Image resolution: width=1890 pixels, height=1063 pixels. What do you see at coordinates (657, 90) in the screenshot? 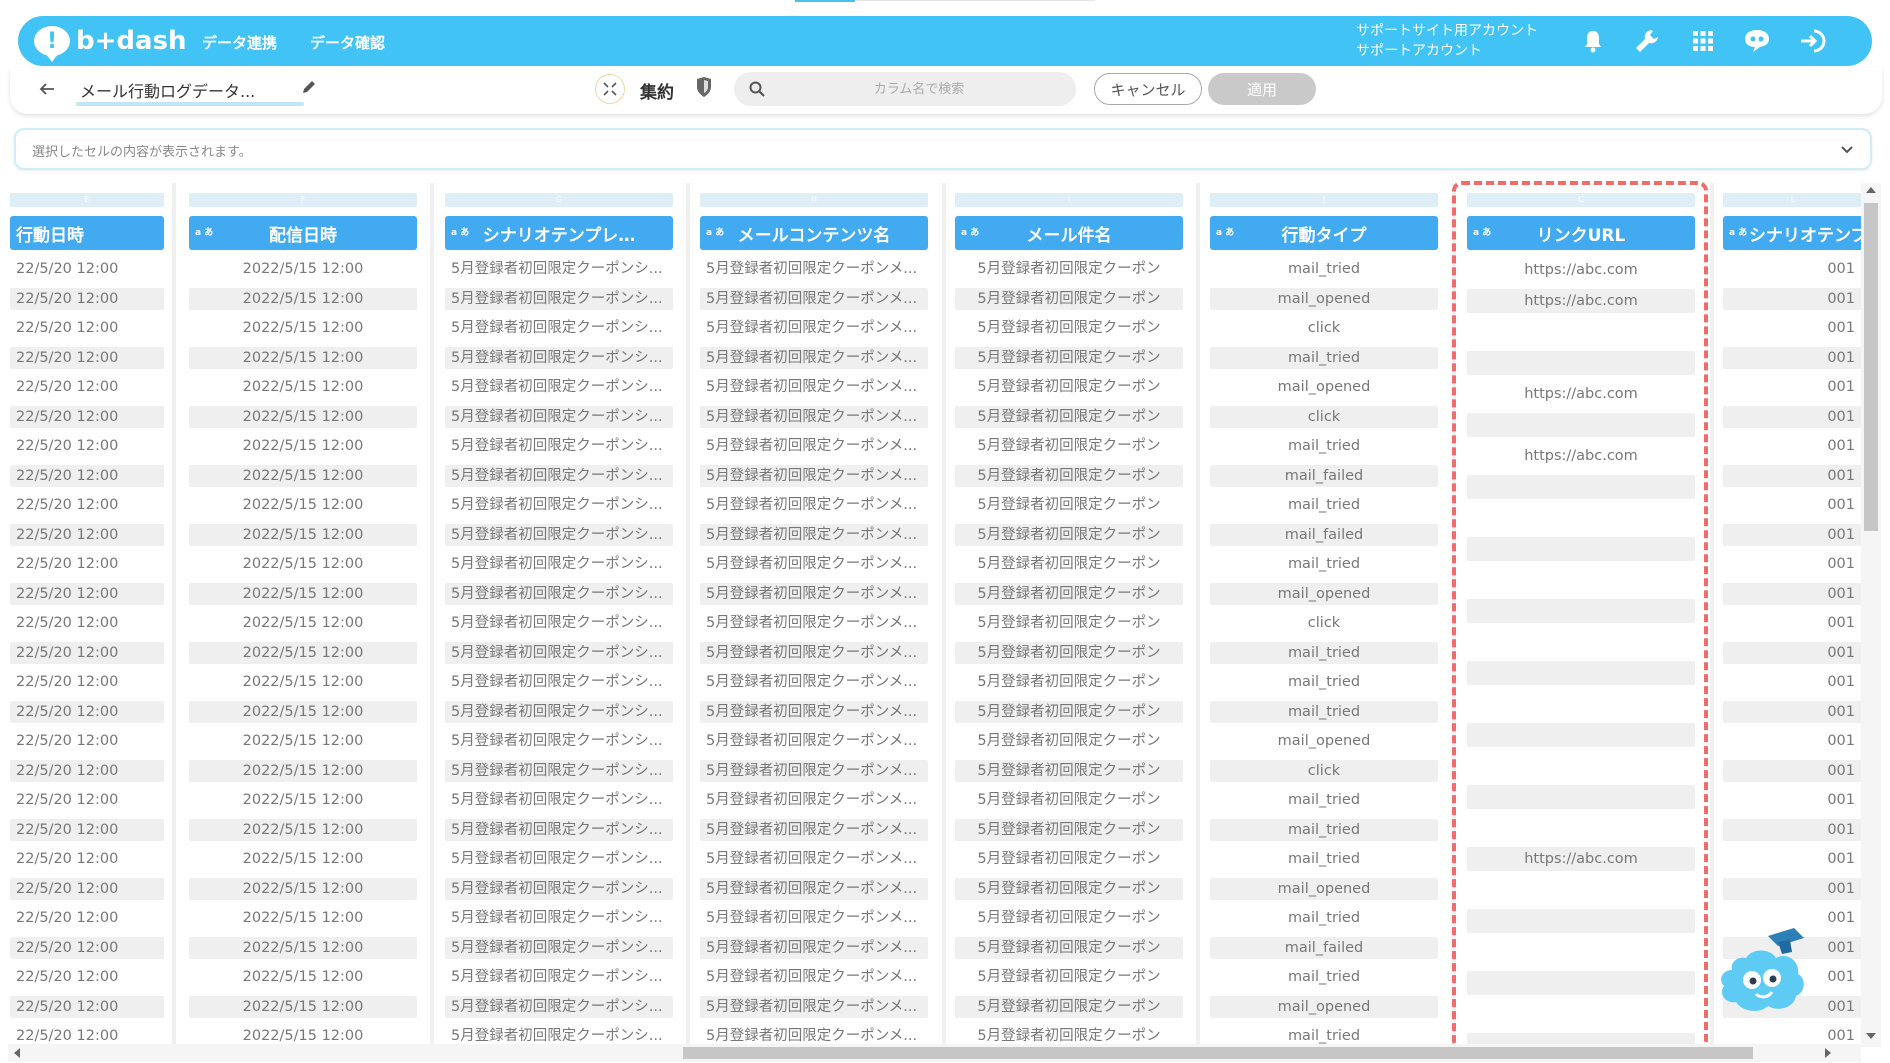
I see `aggregate-label: 集約` at bounding box center [657, 90].